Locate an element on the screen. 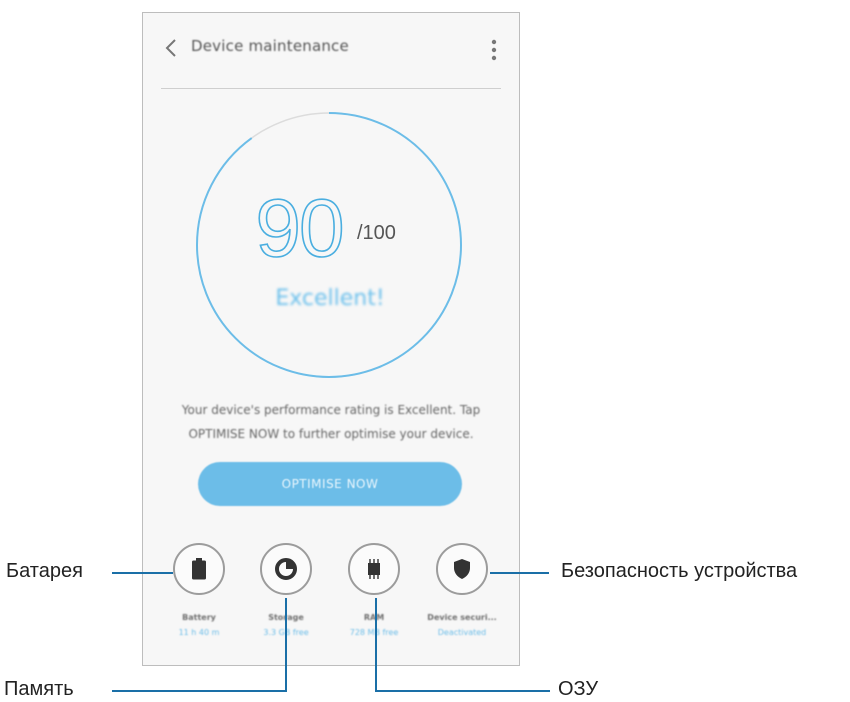 This screenshot has height=702, width=850. callout-device-security: Безопасность устройства is located at coordinates (679, 571).